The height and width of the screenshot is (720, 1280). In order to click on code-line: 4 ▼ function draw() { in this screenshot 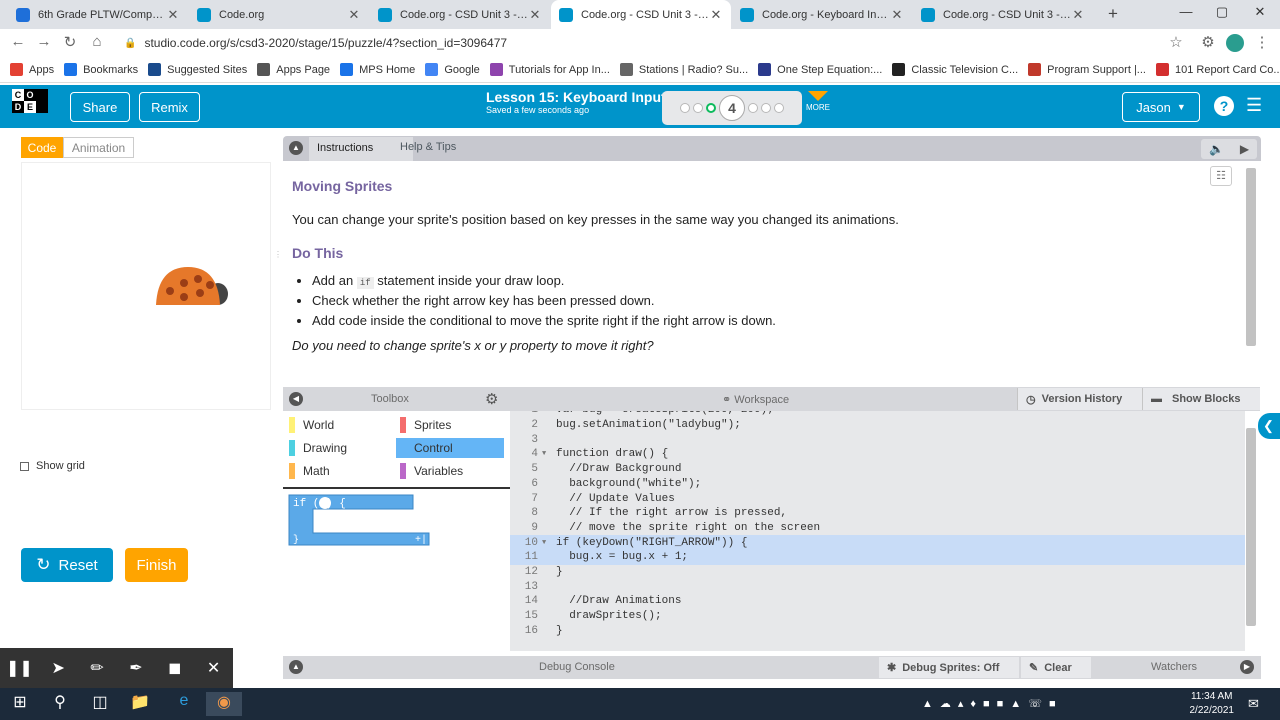, I will do `click(877, 454)`.